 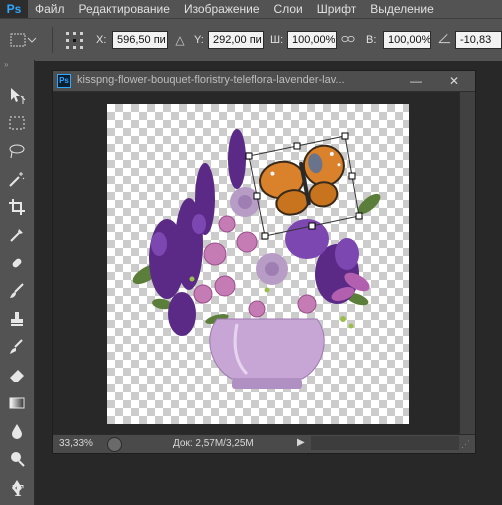 What do you see at coordinates (17, 347) in the screenshot?
I see `history-brush-icon` at bounding box center [17, 347].